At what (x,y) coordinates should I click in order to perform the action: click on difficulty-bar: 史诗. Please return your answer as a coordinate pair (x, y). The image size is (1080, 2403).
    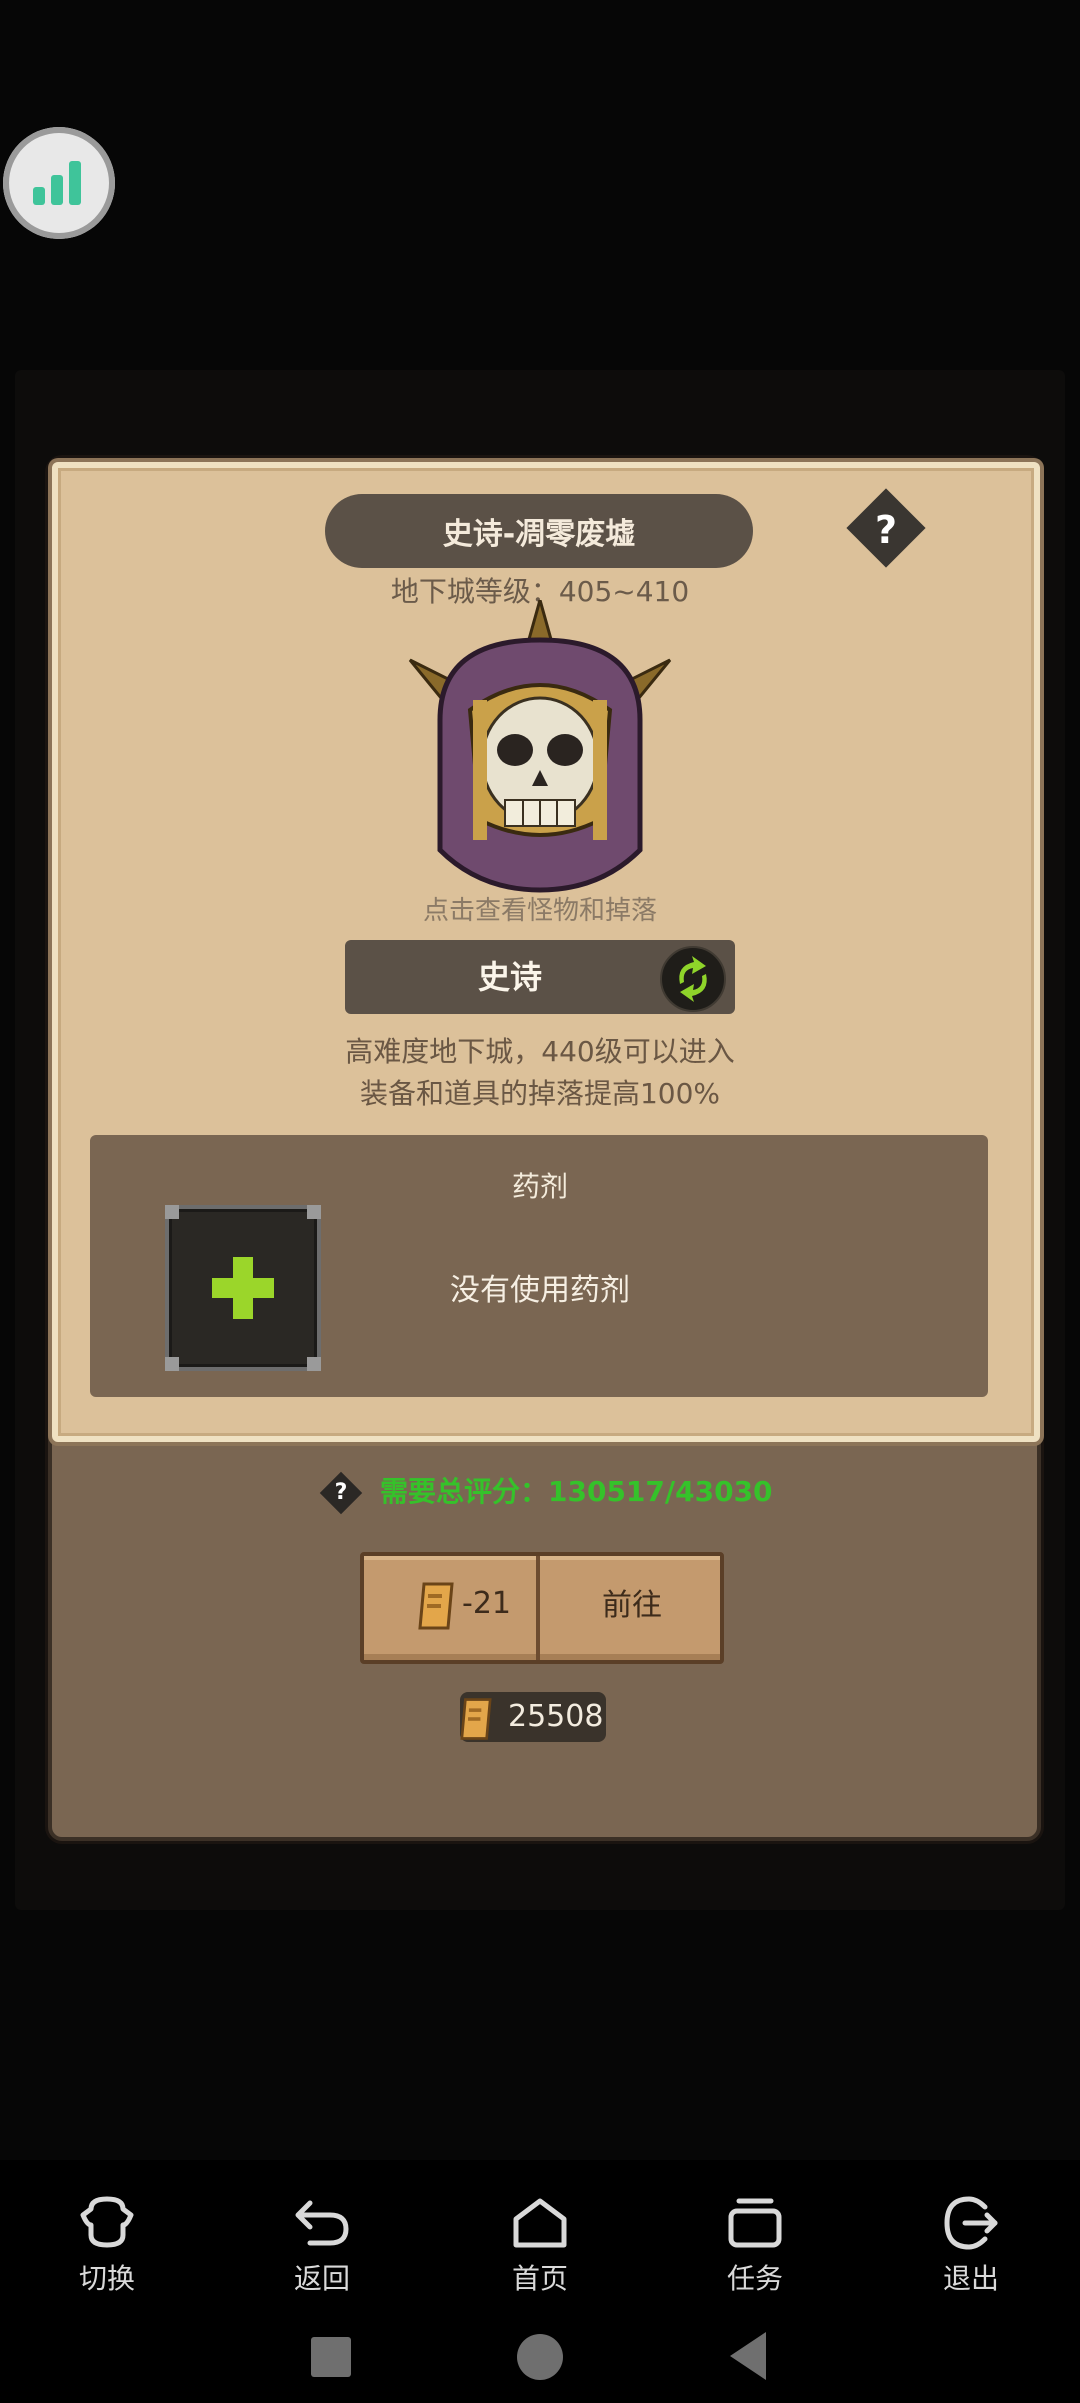
    Looking at the image, I should click on (540, 977).